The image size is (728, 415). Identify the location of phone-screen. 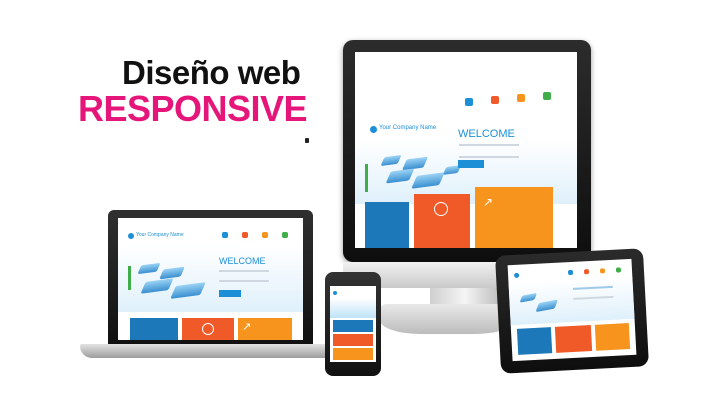
(353, 324).